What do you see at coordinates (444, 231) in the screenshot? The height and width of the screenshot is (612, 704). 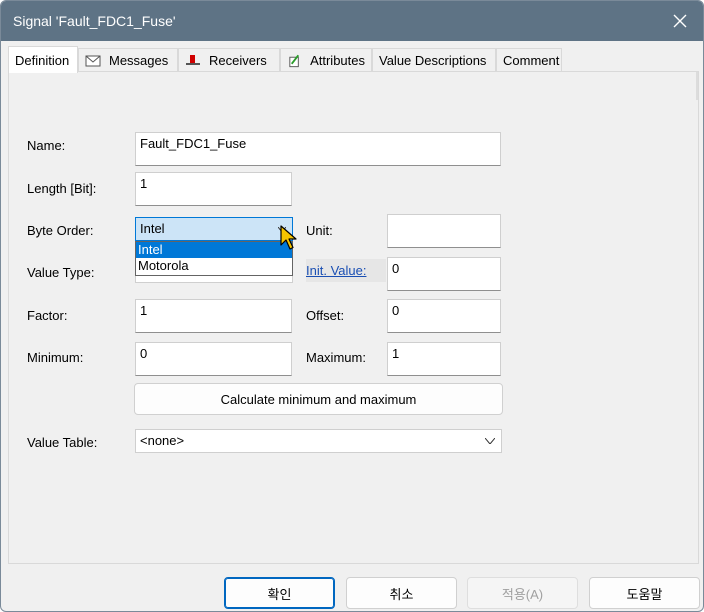 I see `unit-input` at bounding box center [444, 231].